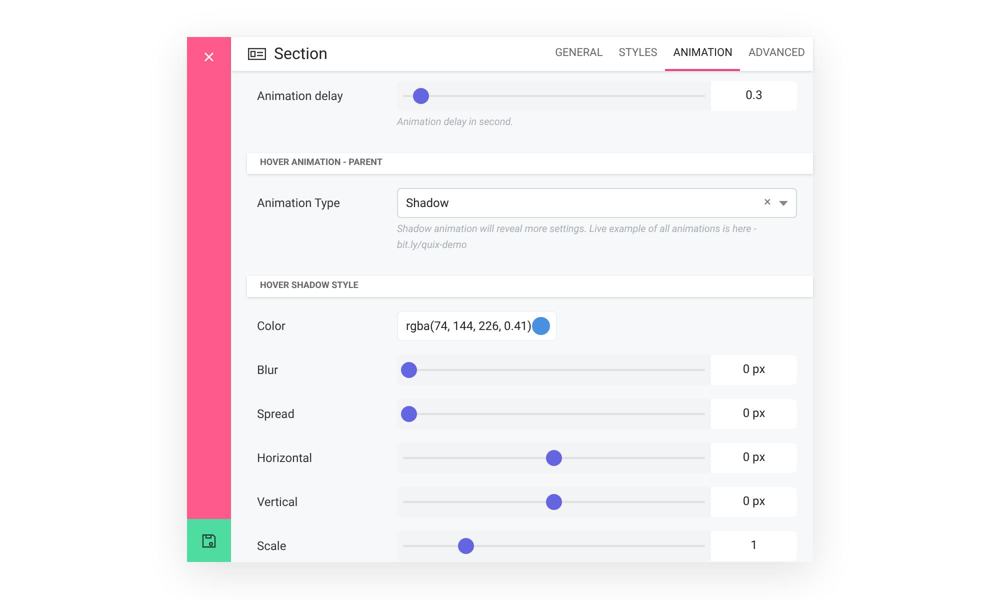  I want to click on section-heading: HOVER SHADOW STYLE, so click(530, 286).